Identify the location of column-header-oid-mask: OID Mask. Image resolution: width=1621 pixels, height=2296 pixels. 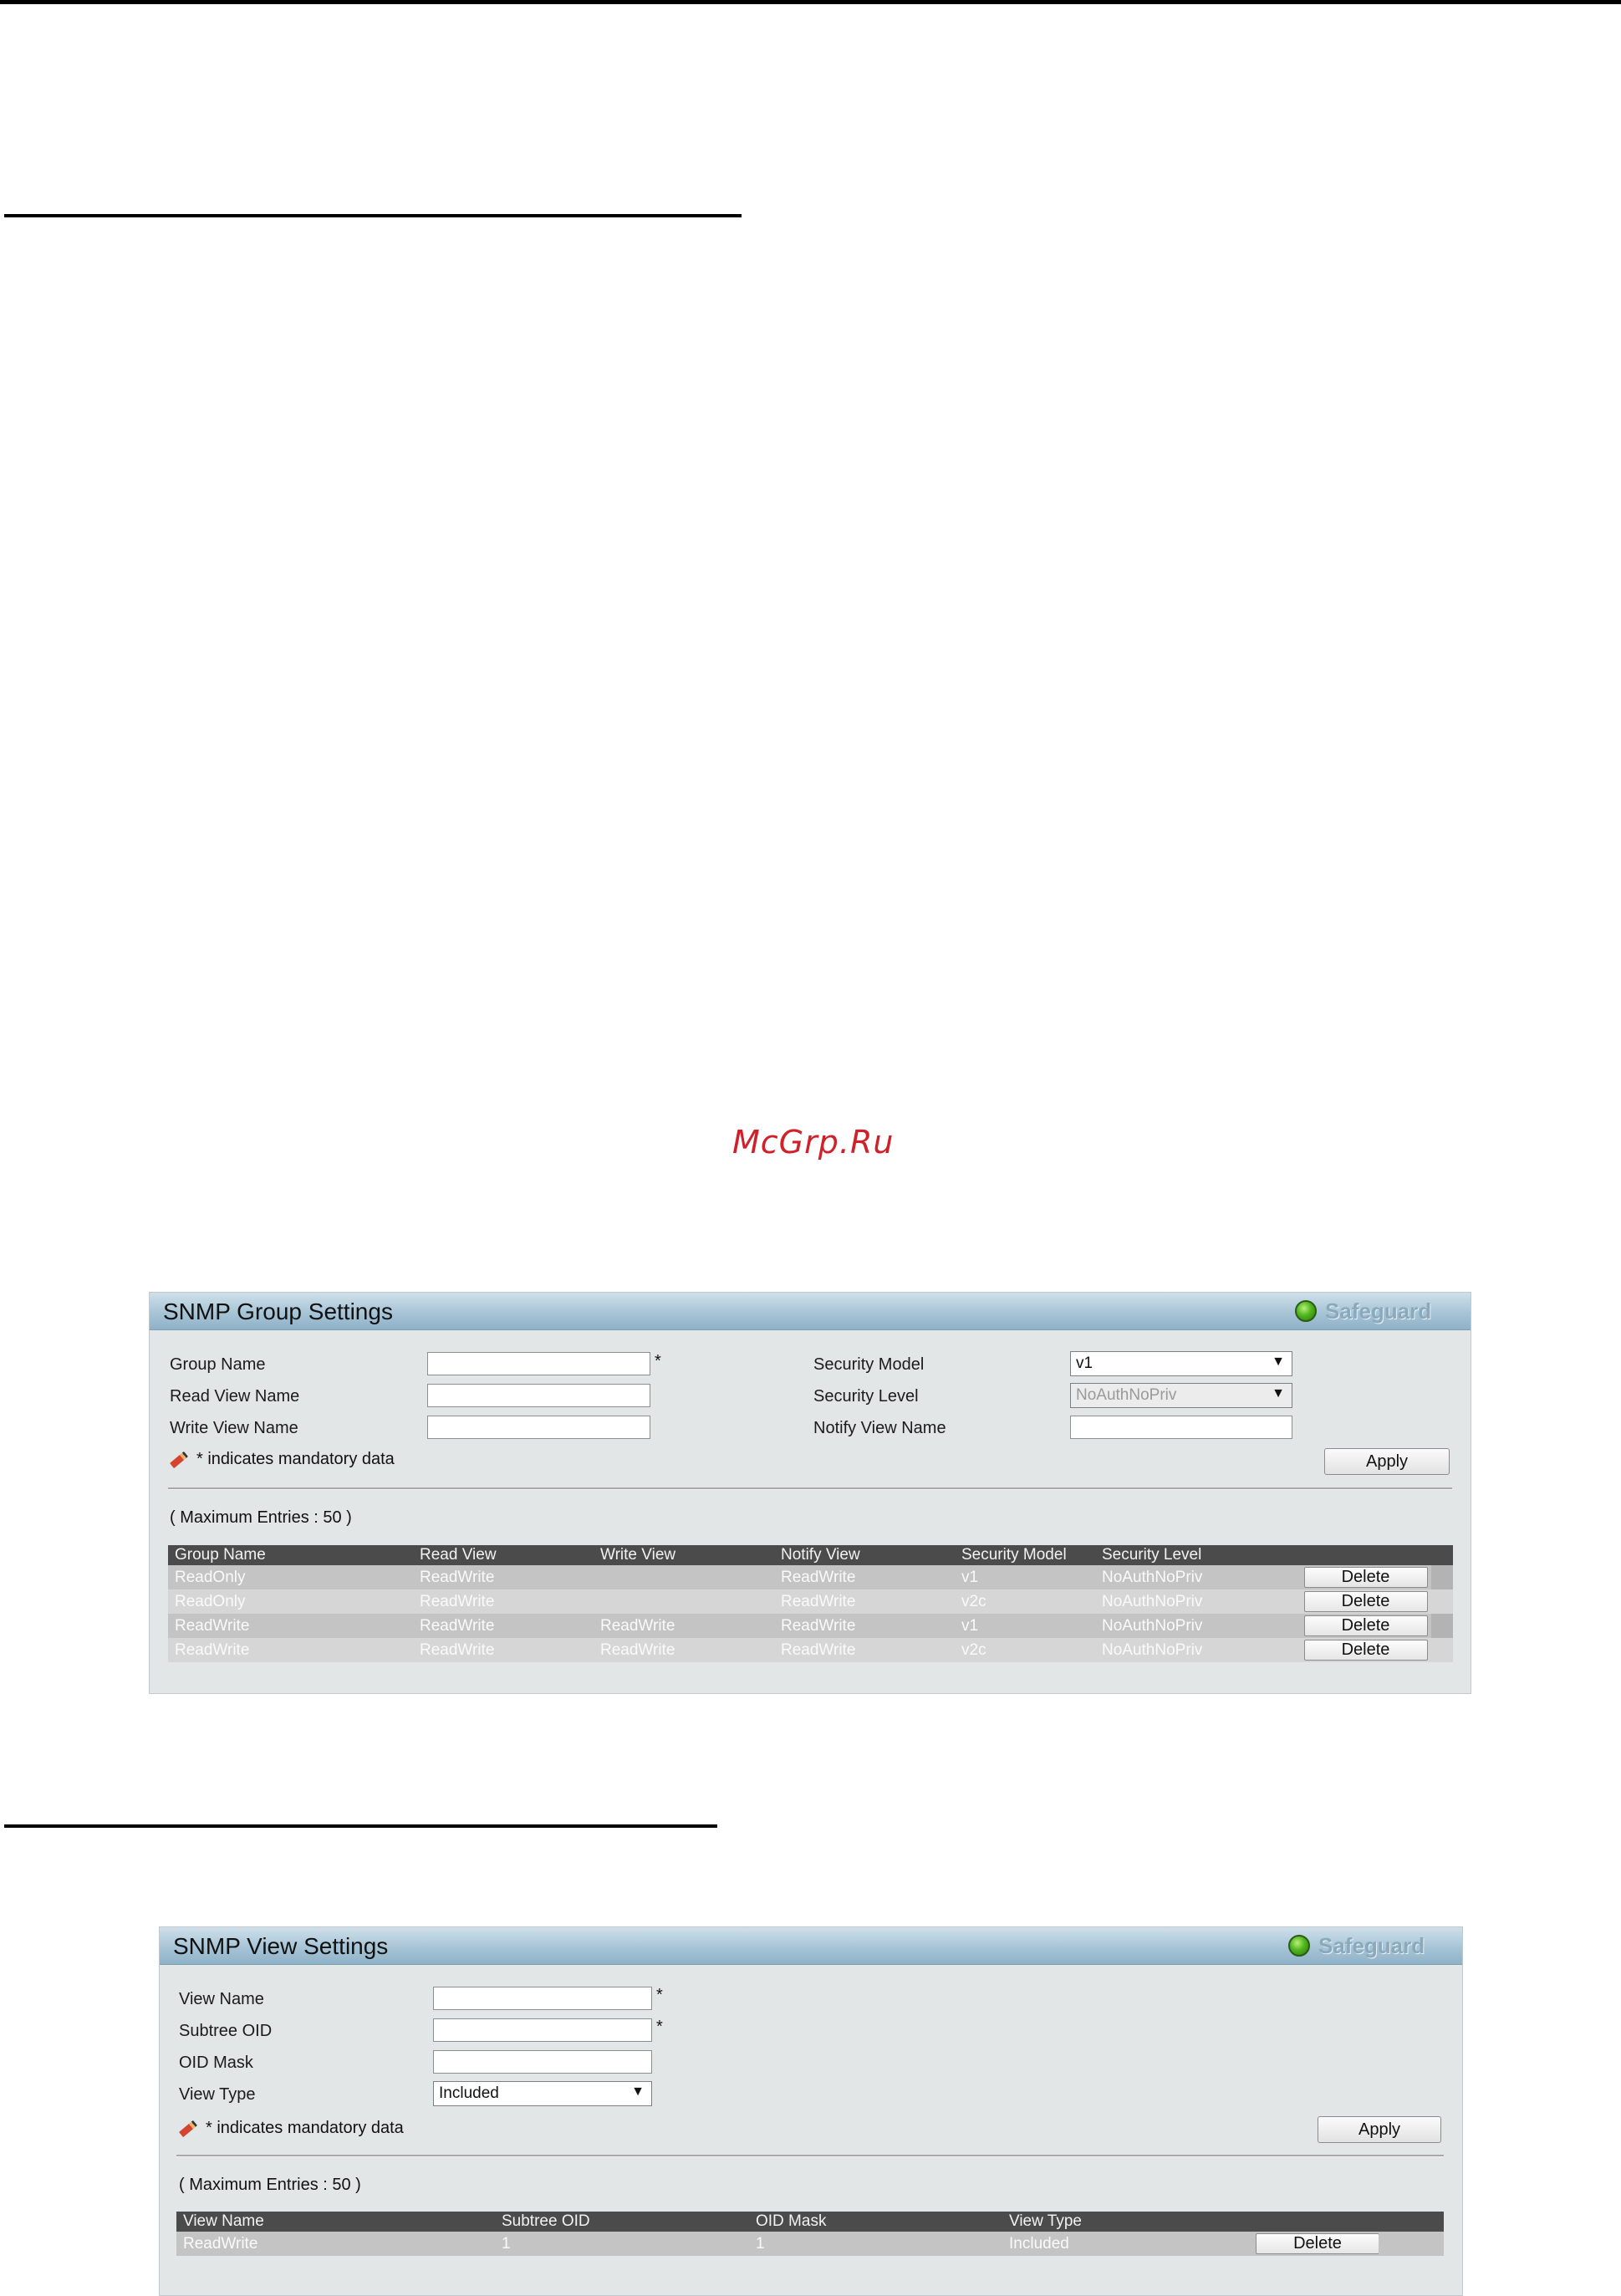
(875, 2222).